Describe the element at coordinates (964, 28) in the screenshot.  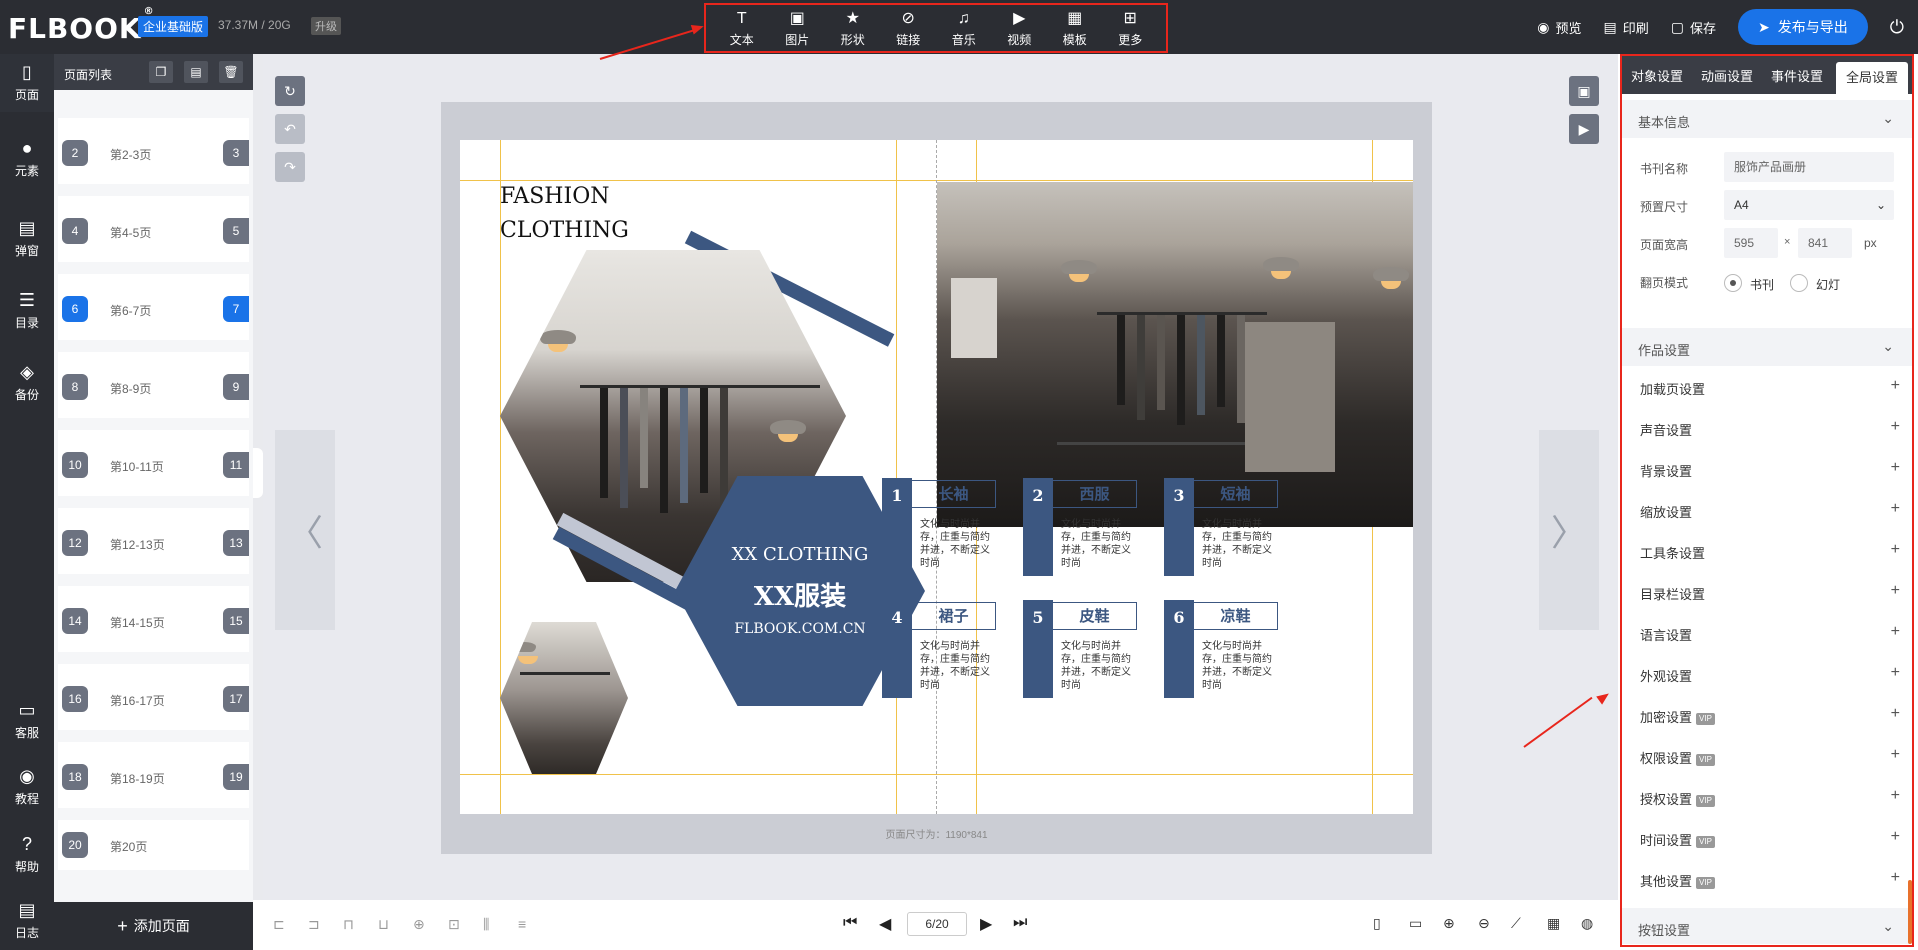
I see `tool-music: ♫ 音乐` at that location.